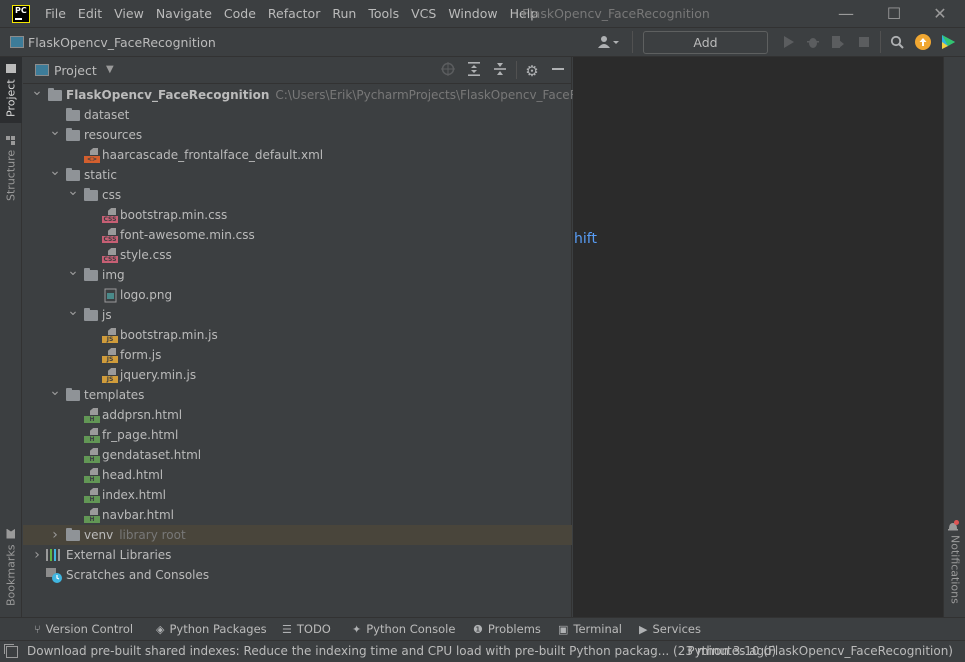 The image size is (965, 662). What do you see at coordinates (54, 555) in the screenshot?
I see `libraries-icon` at bounding box center [54, 555].